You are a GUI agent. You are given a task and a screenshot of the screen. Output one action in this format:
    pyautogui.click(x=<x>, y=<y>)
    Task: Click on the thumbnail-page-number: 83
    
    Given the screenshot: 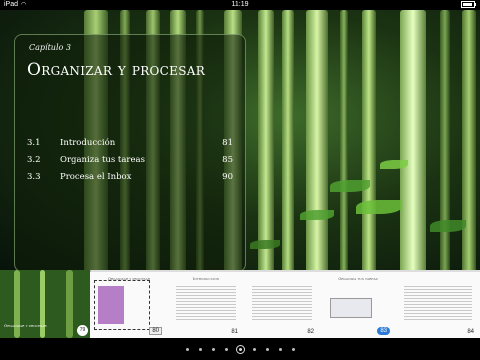 What is the action you would take?
    pyautogui.click(x=383, y=331)
    